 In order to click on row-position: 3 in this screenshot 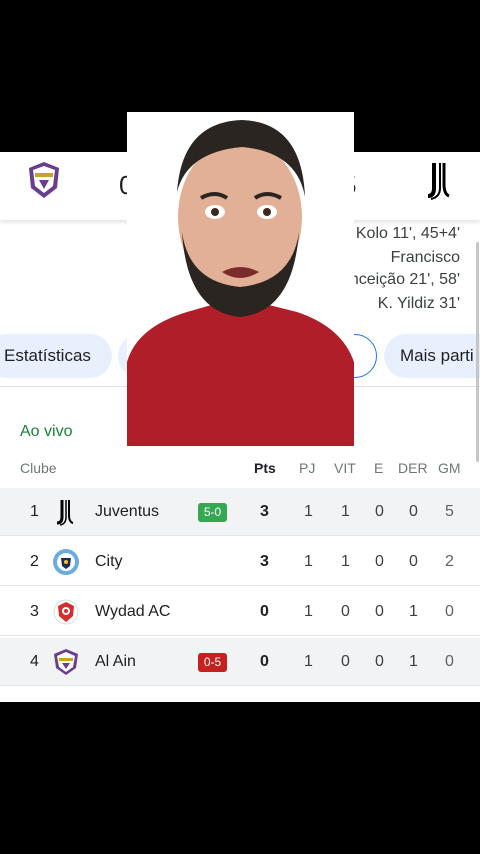, I will do `click(34, 611)`.